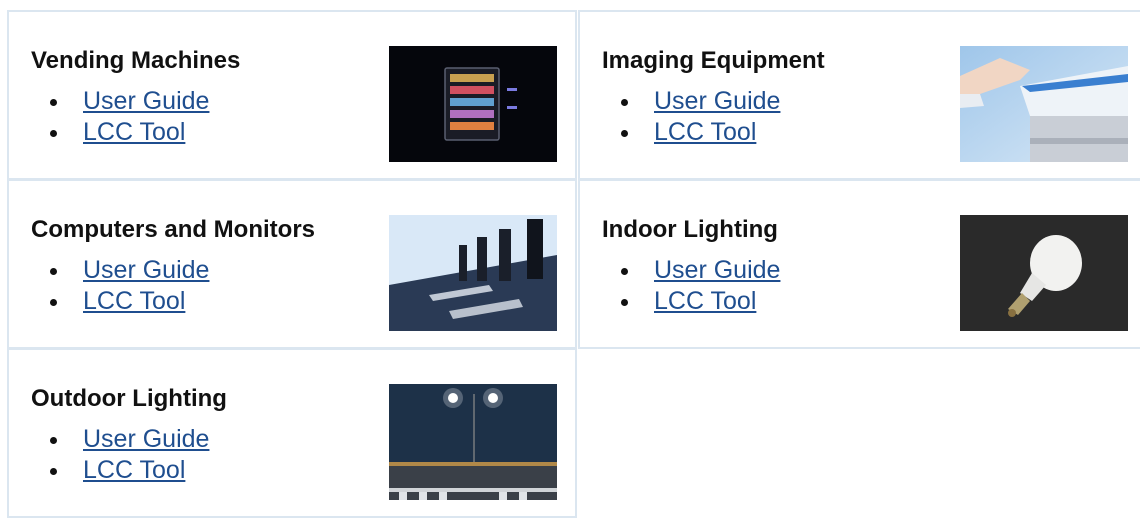 This screenshot has width=1140, height=518. I want to click on computers-photo, so click(473, 273).